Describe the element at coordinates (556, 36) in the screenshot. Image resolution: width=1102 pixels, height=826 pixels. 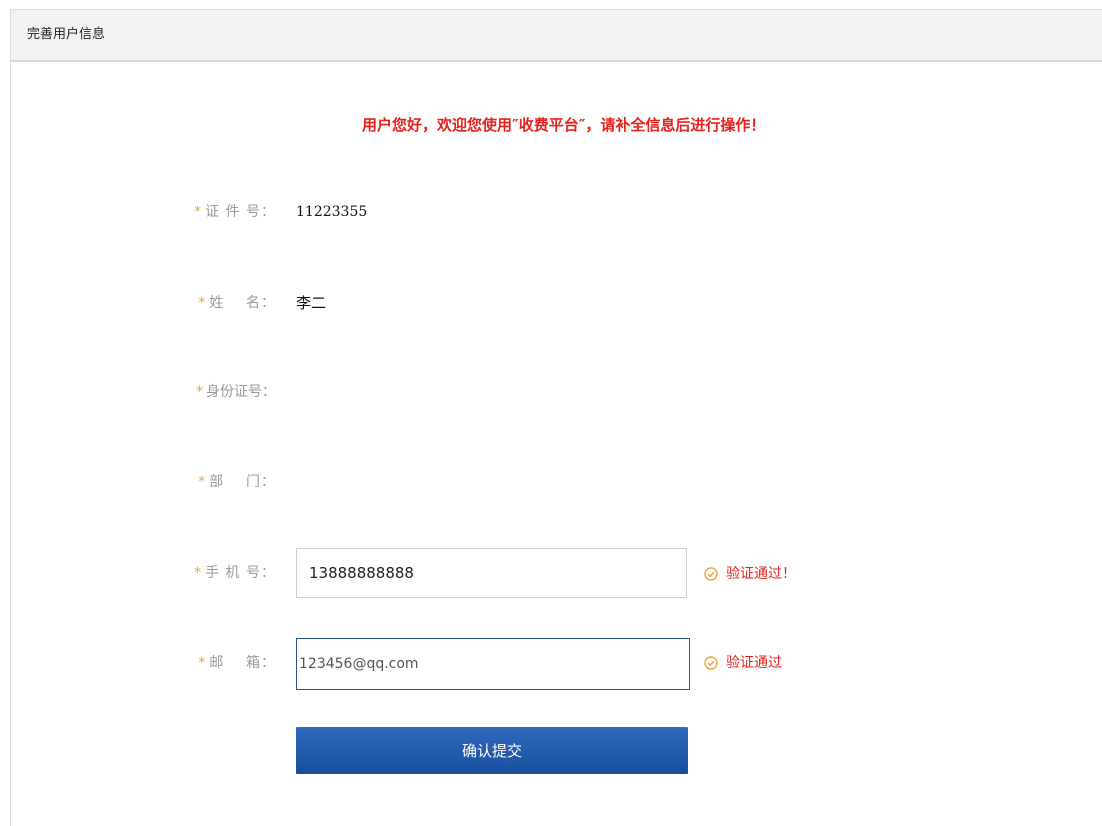
I see `panel-header: 完善用户信息` at that location.